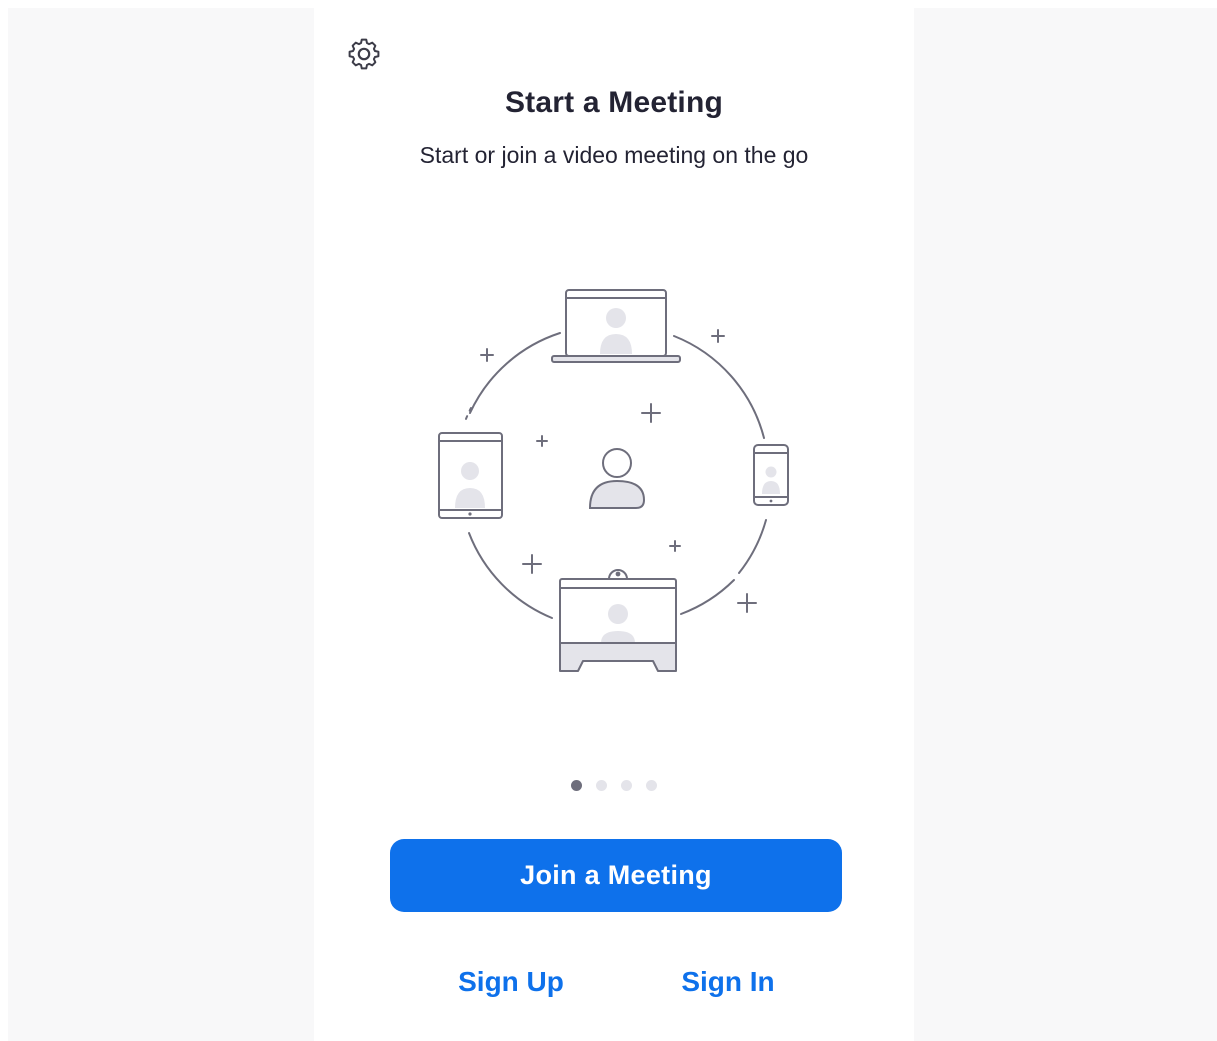 The width and height of the screenshot is (1217, 1041). Describe the element at coordinates (614, 786) in the screenshot. I see `page-indicator` at that location.